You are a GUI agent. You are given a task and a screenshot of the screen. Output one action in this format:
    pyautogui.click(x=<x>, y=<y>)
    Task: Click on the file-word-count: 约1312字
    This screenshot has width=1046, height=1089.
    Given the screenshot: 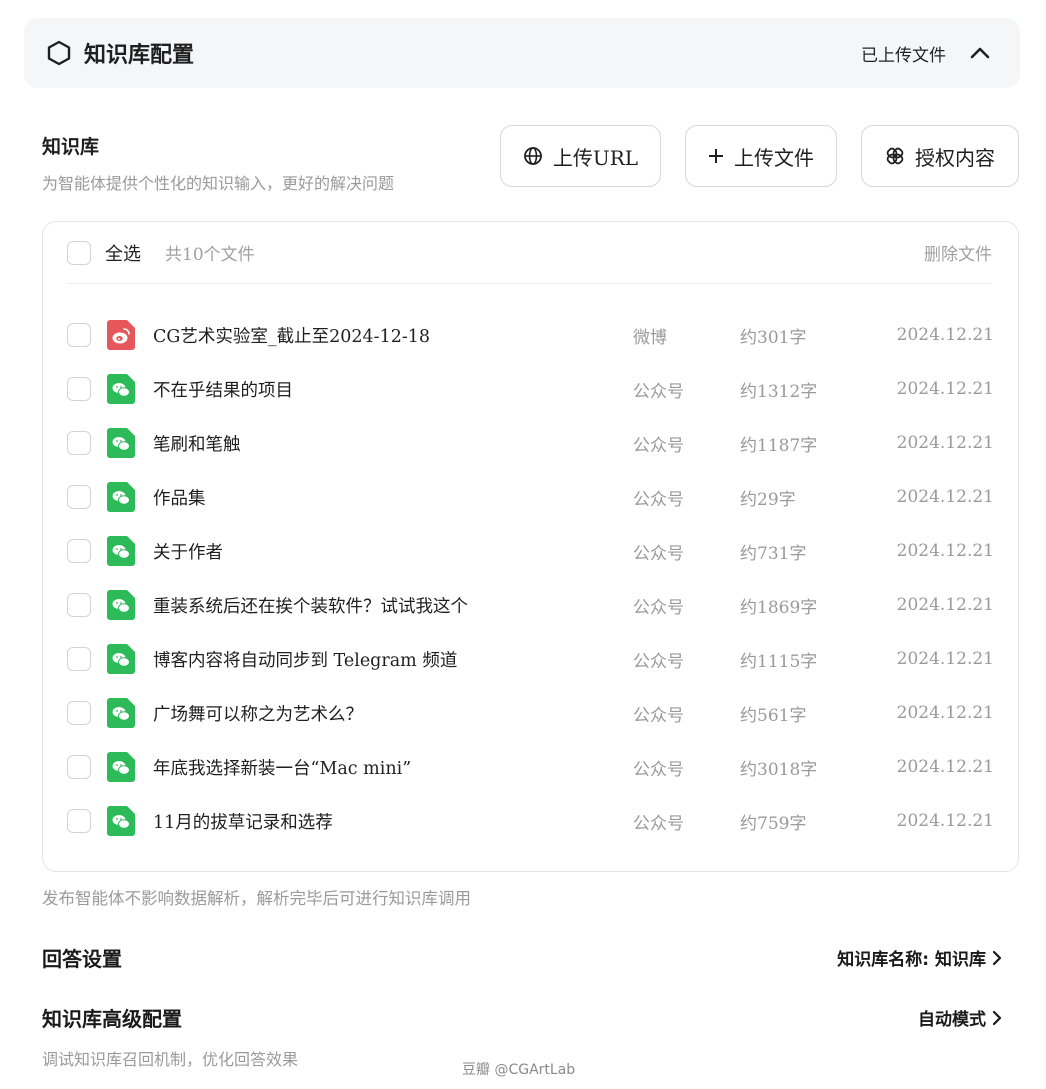 What is the action you would take?
    pyautogui.click(x=779, y=391)
    